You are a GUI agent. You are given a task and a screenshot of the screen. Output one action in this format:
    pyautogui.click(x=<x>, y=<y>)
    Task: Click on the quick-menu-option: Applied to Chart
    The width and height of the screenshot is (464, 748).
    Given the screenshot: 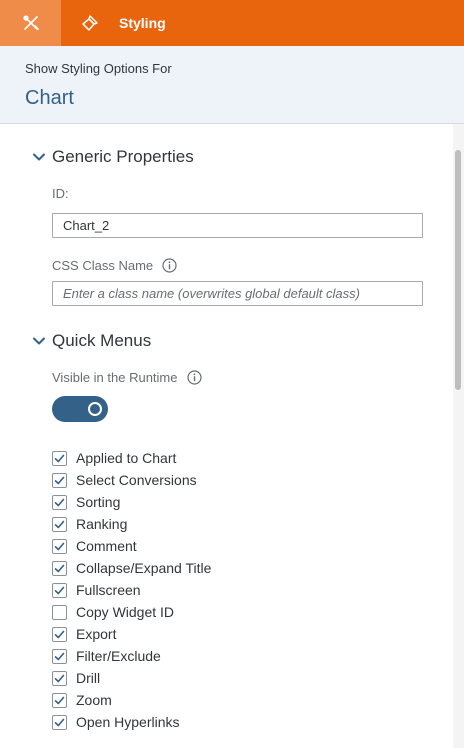 What is the action you would take?
    pyautogui.click(x=242, y=458)
    